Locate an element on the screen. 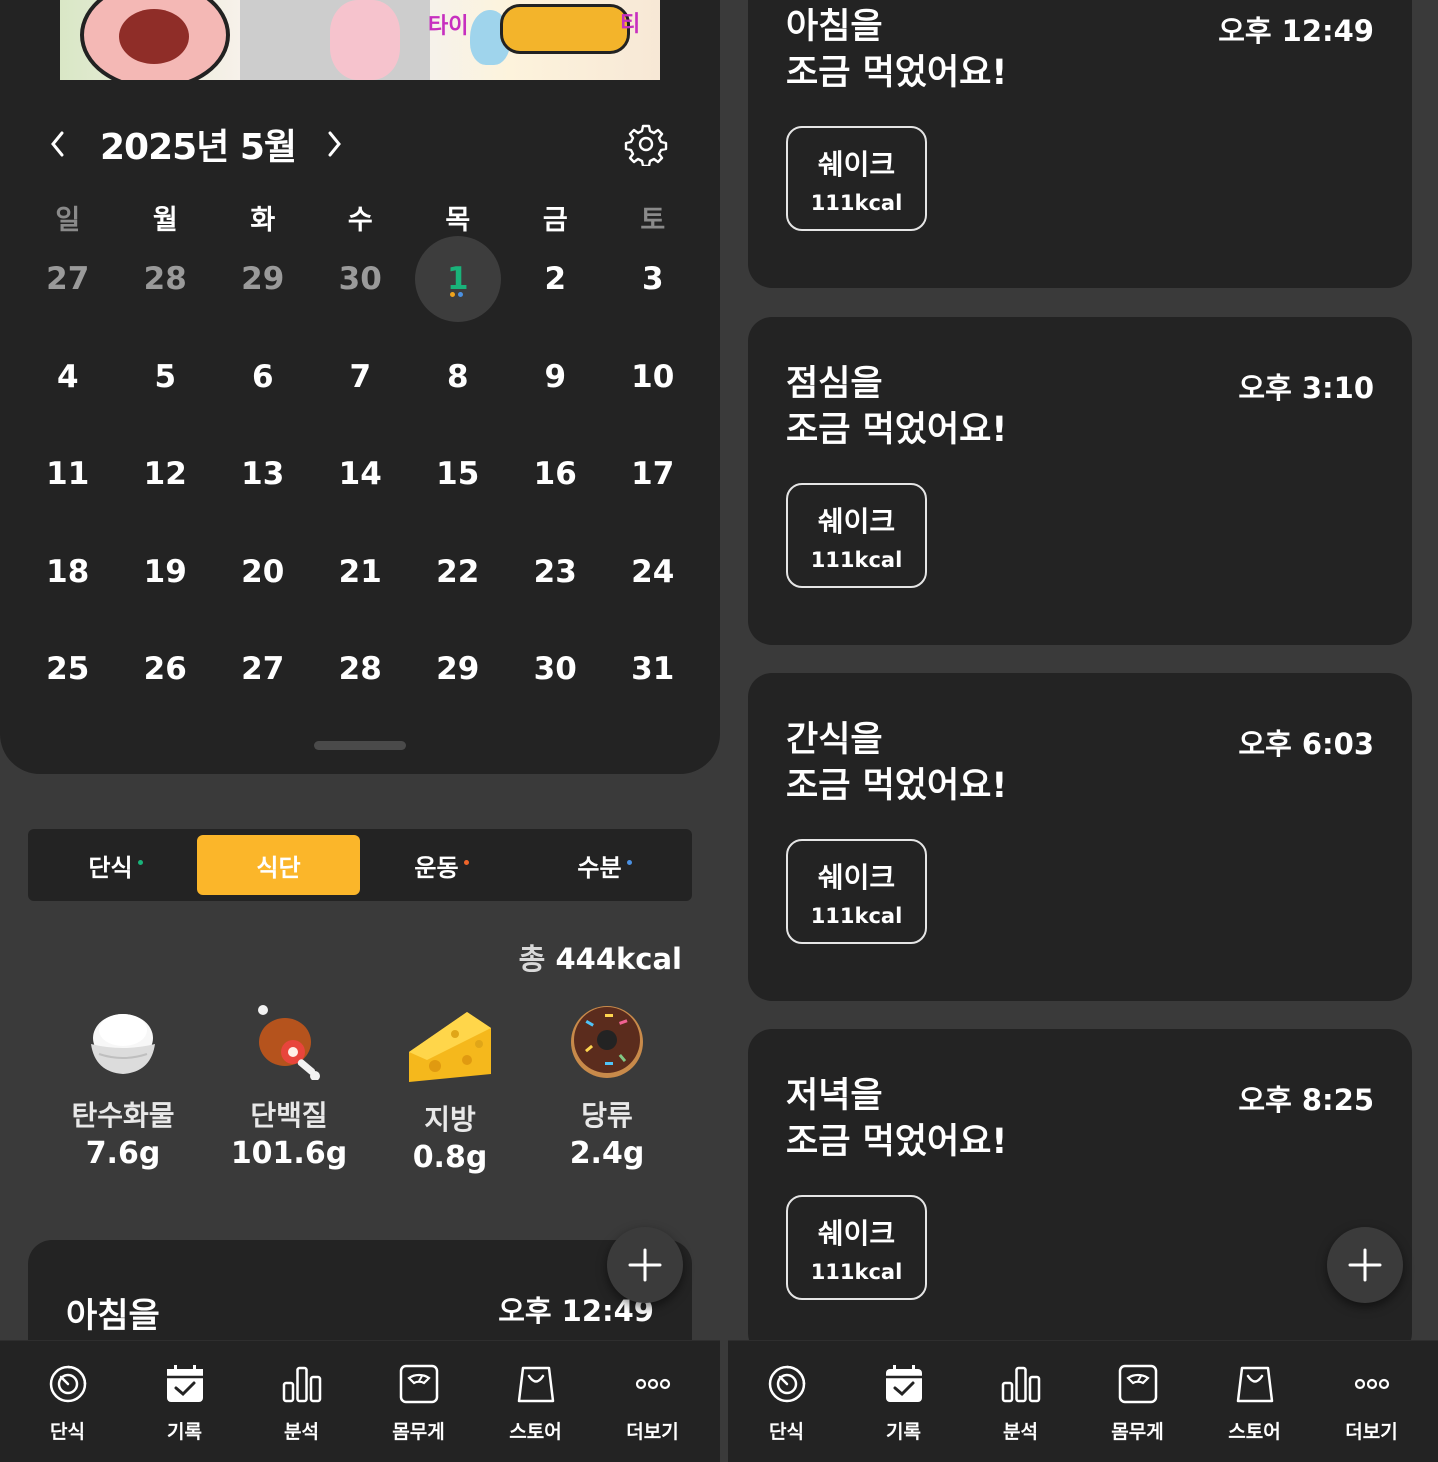 This screenshot has height=1462, width=1438. chevron-right-icon is located at coordinates (334, 144).